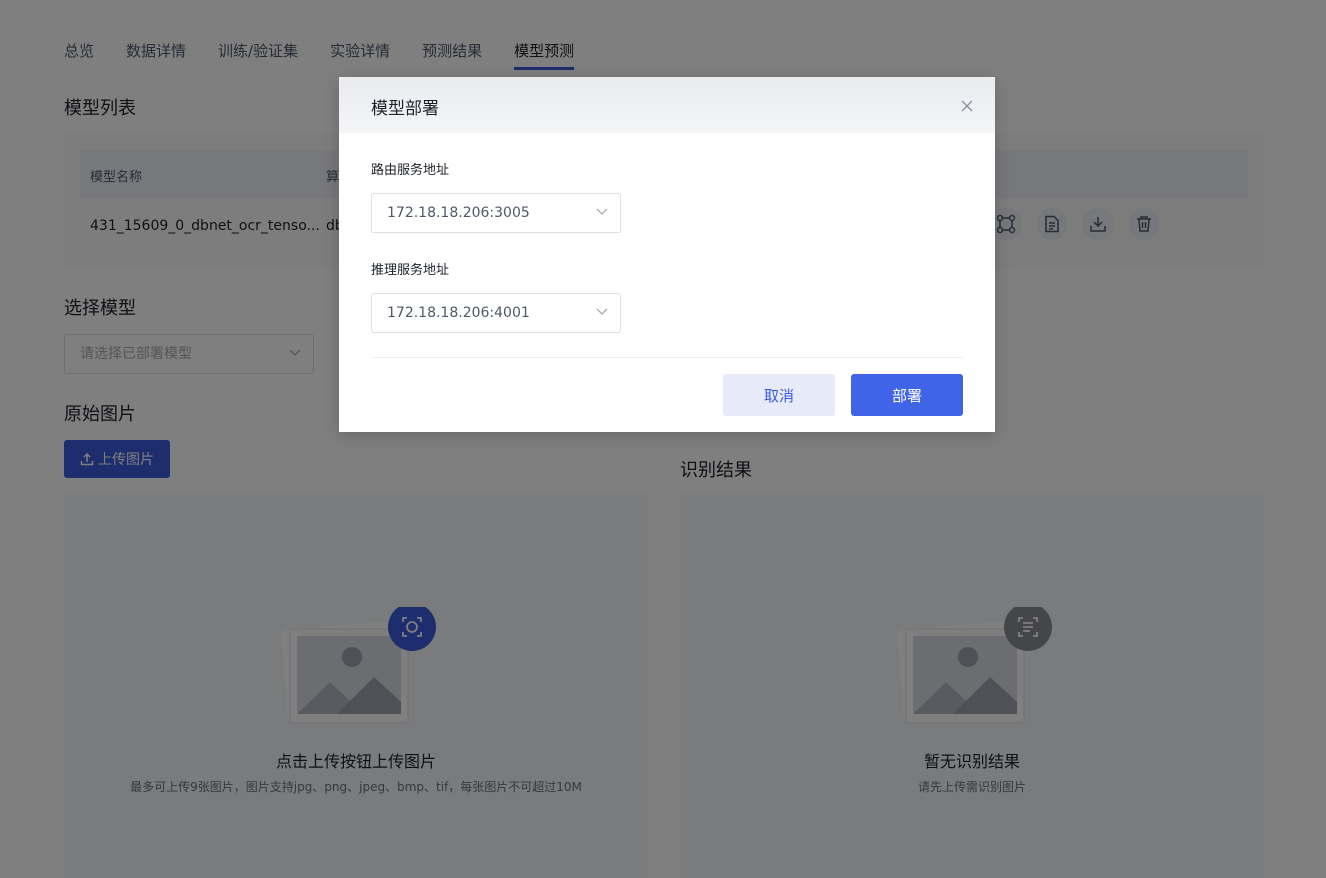 This screenshot has width=1326, height=878. Describe the element at coordinates (779, 395) in the screenshot. I see `cancel-button: 取消` at that location.